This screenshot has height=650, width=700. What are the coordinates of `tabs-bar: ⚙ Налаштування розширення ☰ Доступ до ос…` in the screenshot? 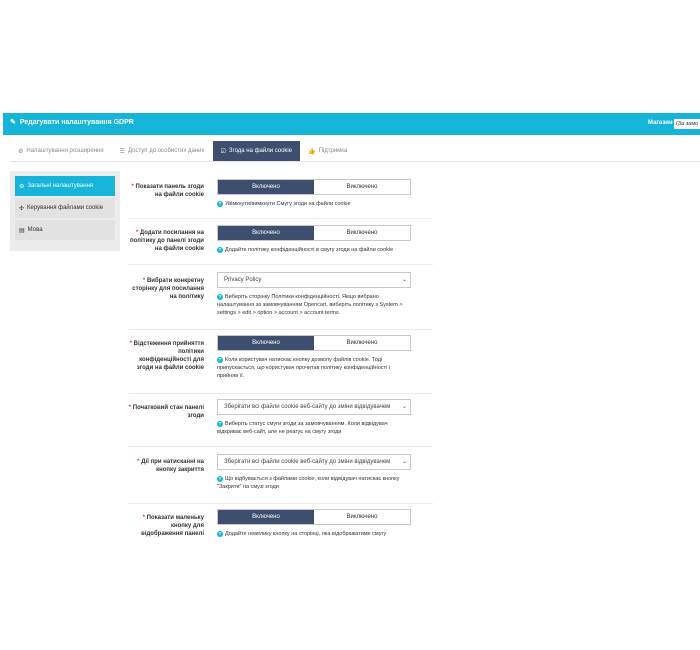 It's located at (182, 151).